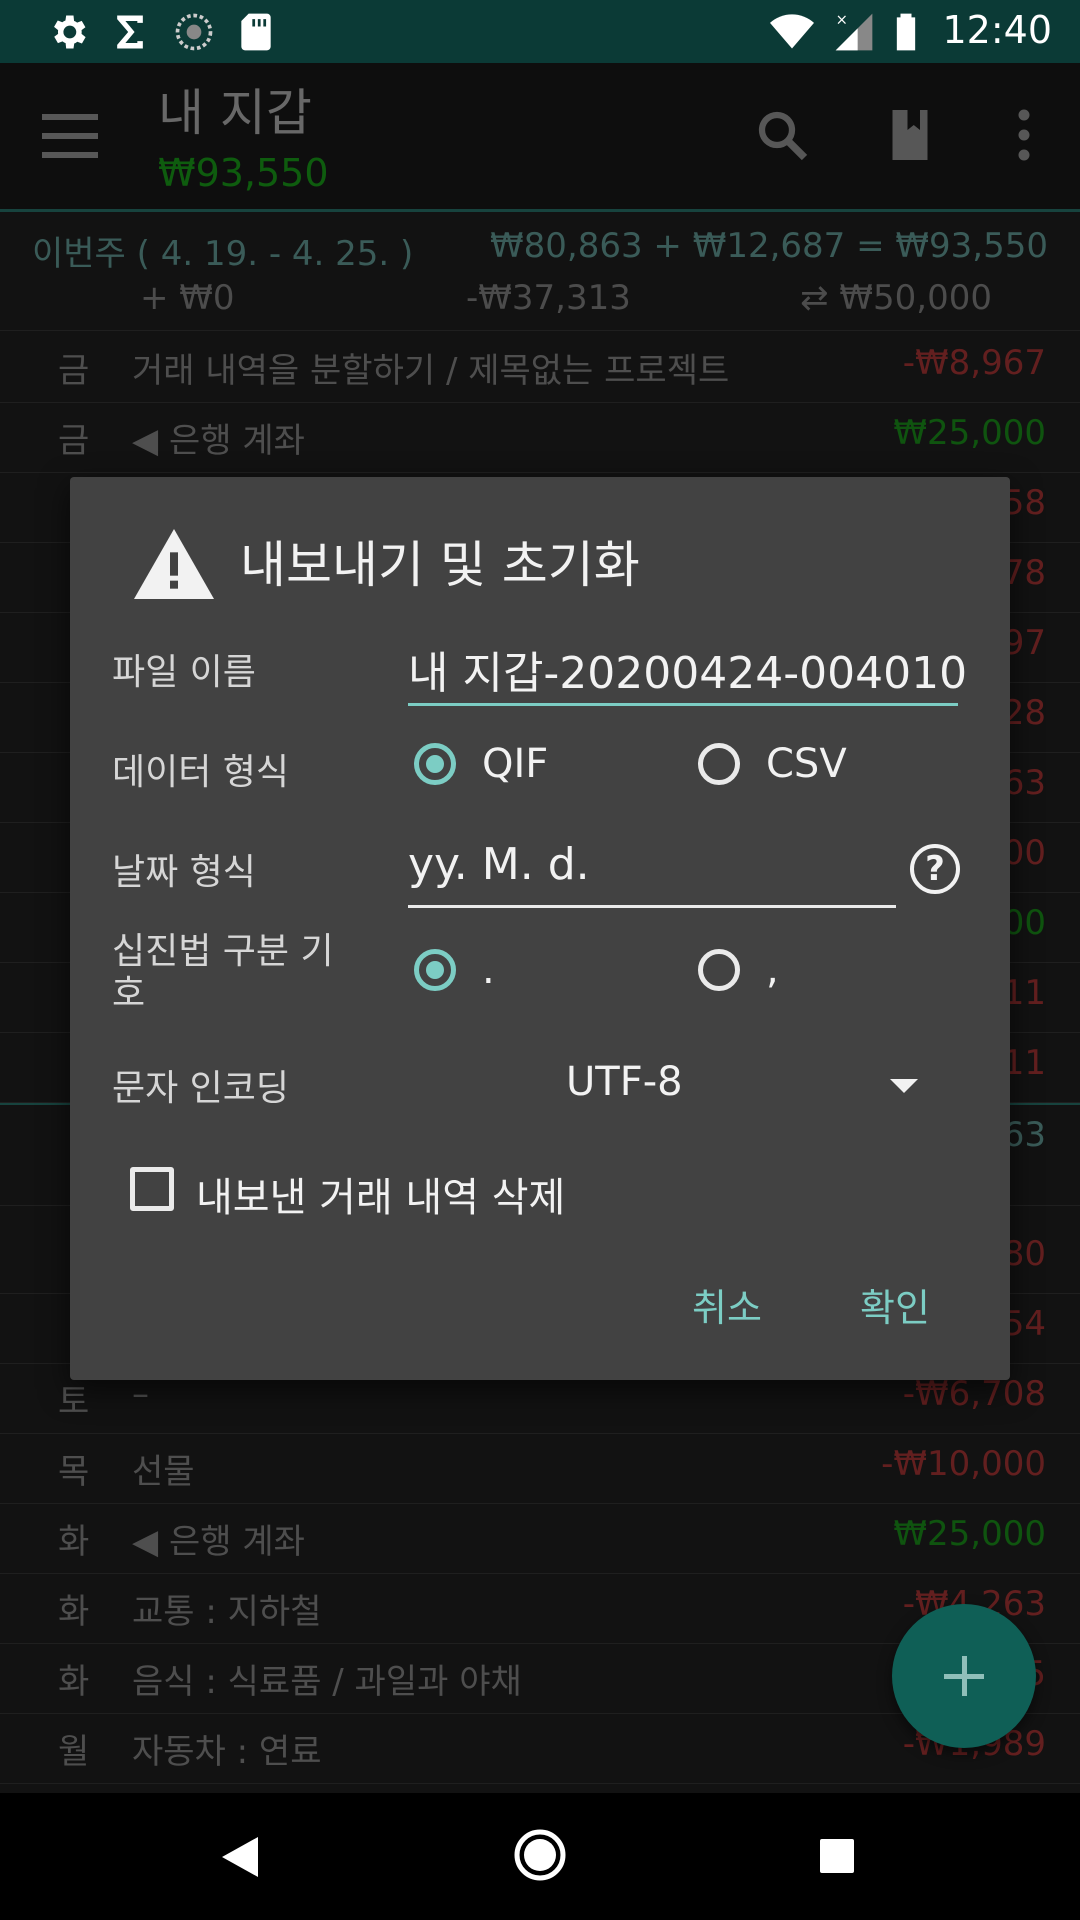  What do you see at coordinates (806, 764) in the screenshot?
I see `radio-csv-label: CSV` at bounding box center [806, 764].